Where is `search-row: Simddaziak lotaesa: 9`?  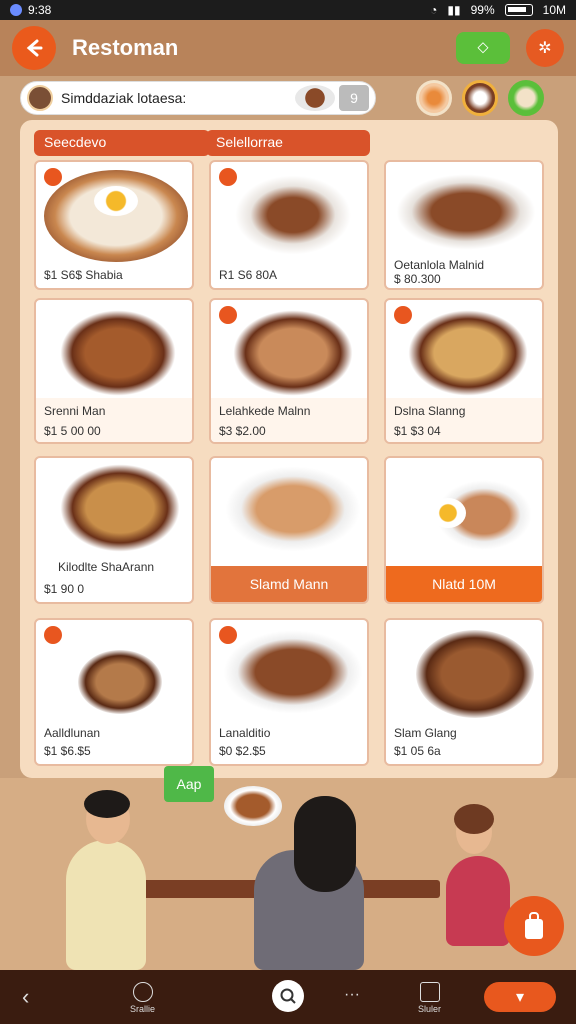 search-row: Simddaziak lotaesa: 9 is located at coordinates (288, 98).